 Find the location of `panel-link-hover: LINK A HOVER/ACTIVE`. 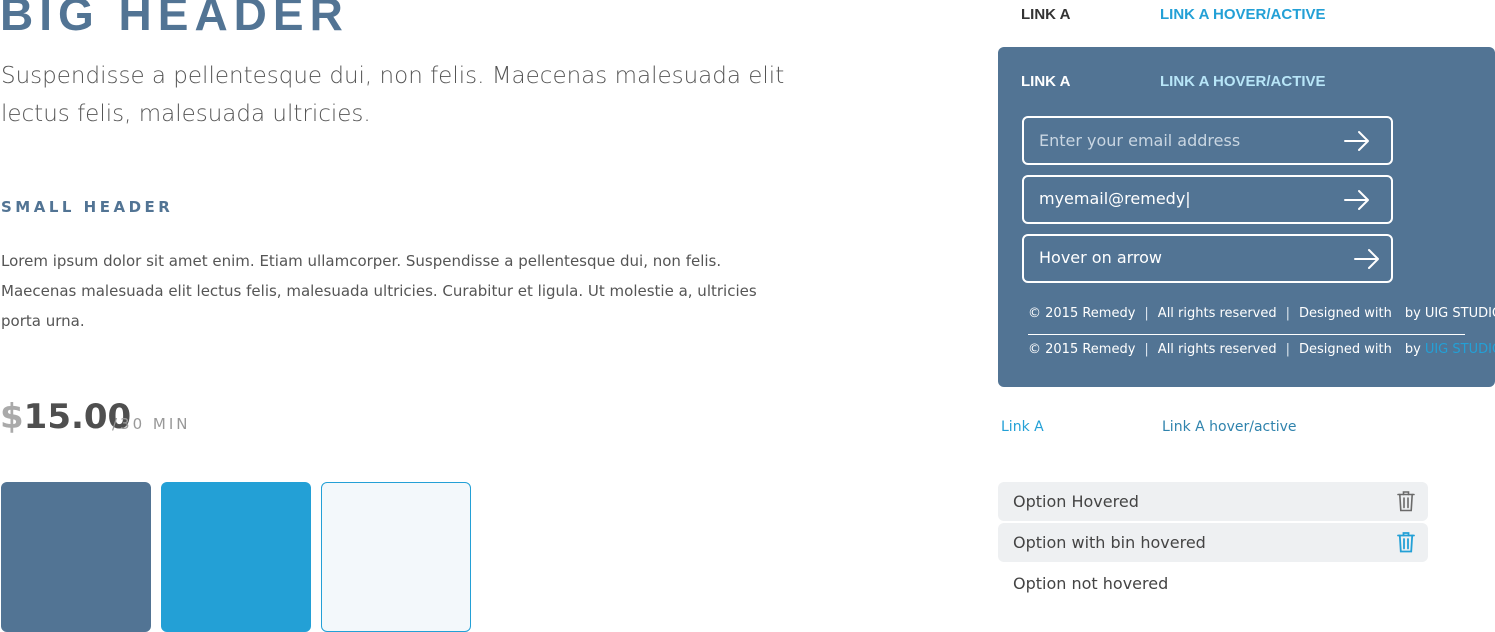

panel-link-hover: LINK A HOVER/ACTIVE is located at coordinates (1243, 81).